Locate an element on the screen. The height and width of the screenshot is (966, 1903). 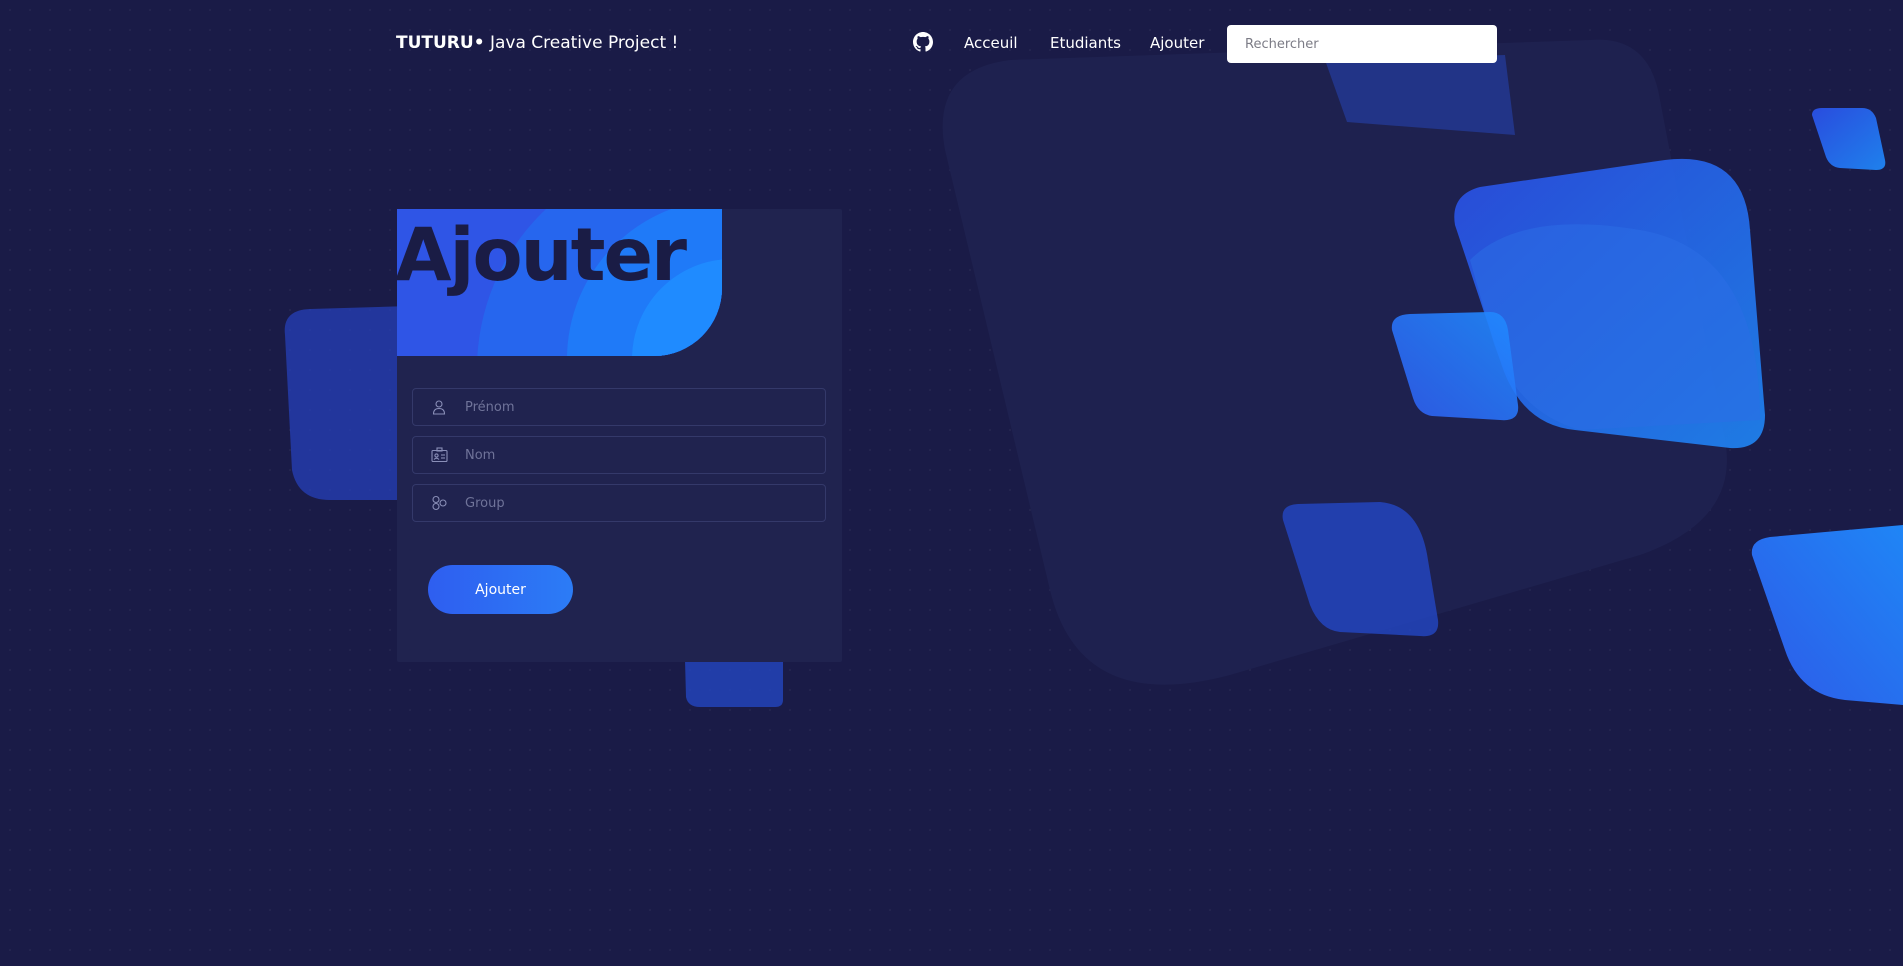
search-input is located at coordinates (1362, 44).